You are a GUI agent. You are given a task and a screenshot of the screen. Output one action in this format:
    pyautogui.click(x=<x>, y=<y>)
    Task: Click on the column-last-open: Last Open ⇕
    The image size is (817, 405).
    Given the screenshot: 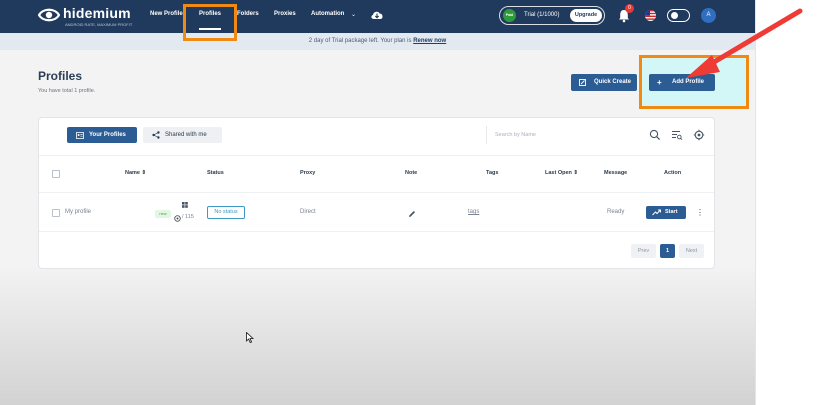 What is the action you would take?
    pyautogui.click(x=561, y=173)
    